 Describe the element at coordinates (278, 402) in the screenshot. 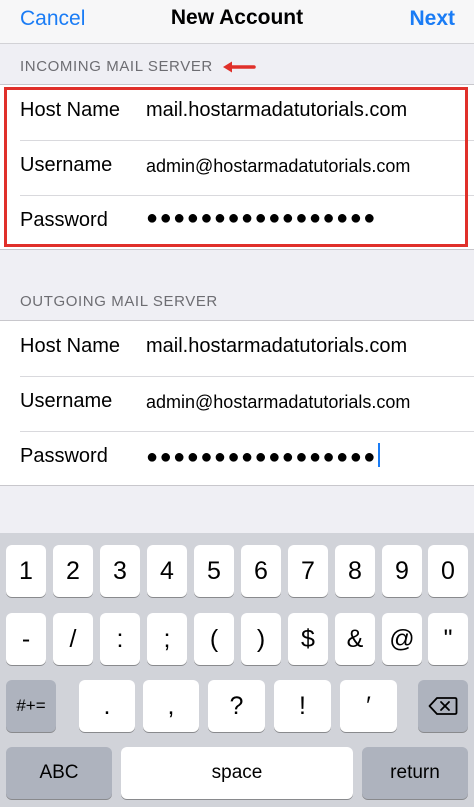

I see `outgoing-username-field: admin@hostarmadatutorials.com` at that location.